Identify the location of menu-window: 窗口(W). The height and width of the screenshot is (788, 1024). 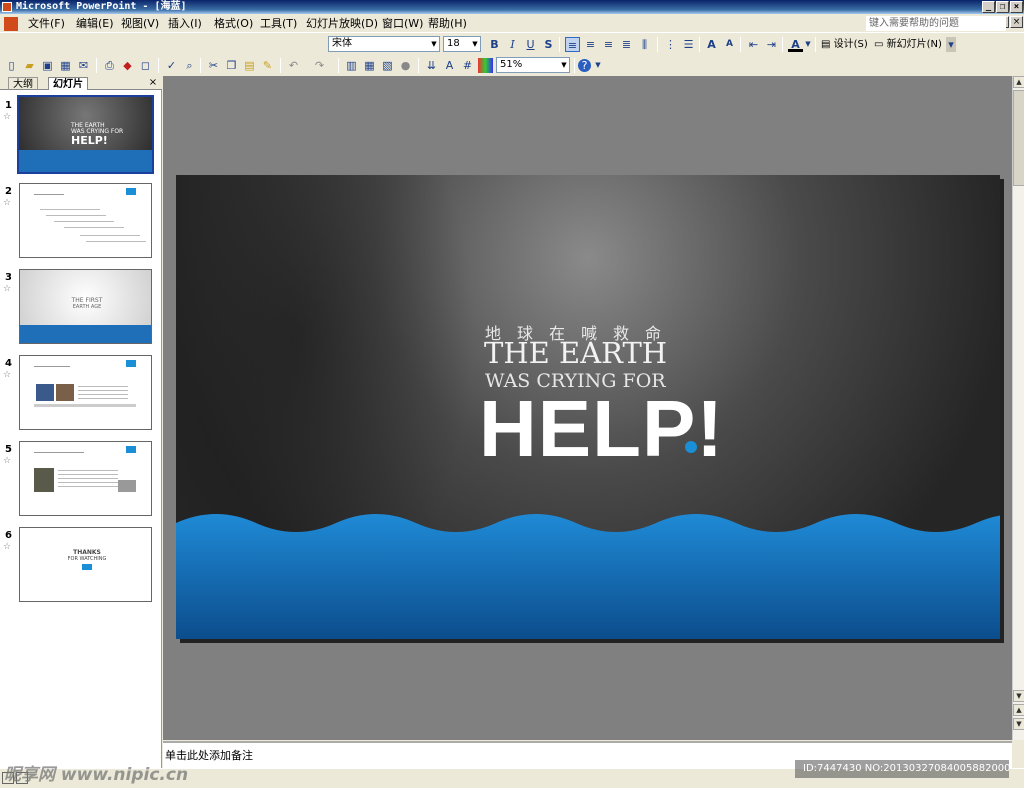
(402, 24).